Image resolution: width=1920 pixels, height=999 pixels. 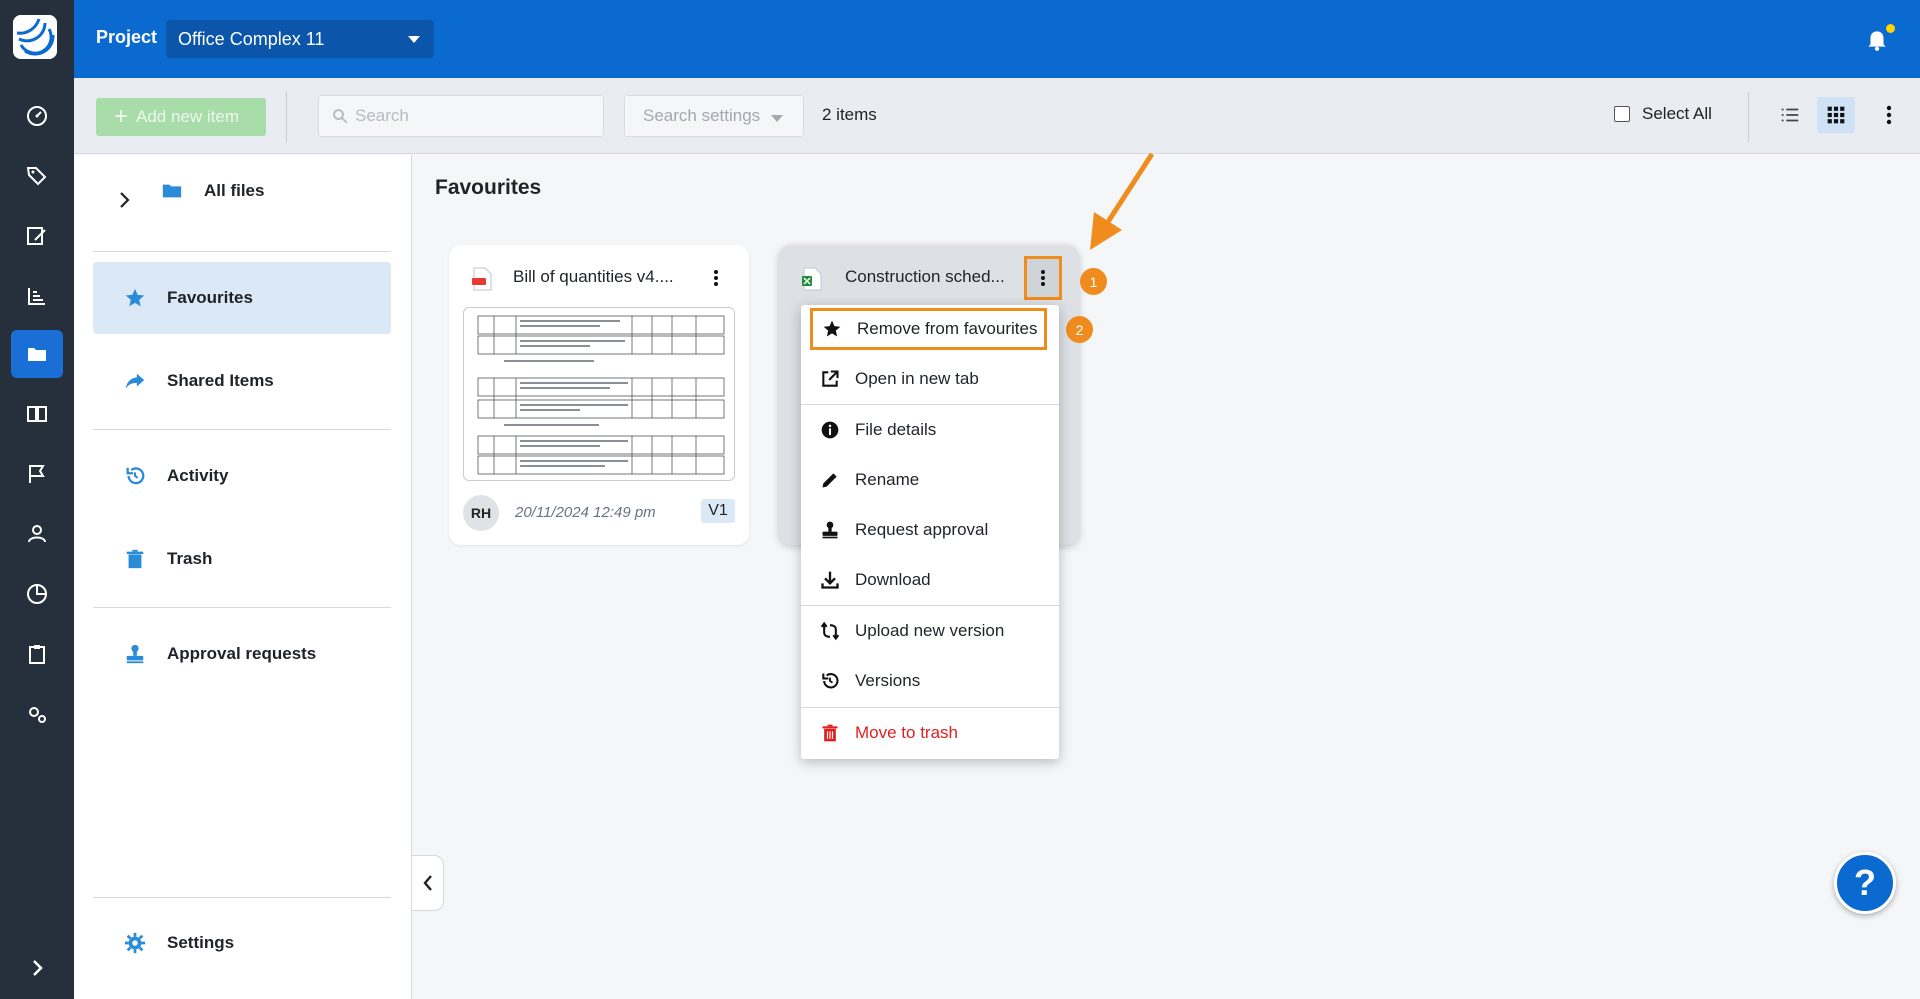 I want to click on grid-icon, so click(x=1836, y=115).